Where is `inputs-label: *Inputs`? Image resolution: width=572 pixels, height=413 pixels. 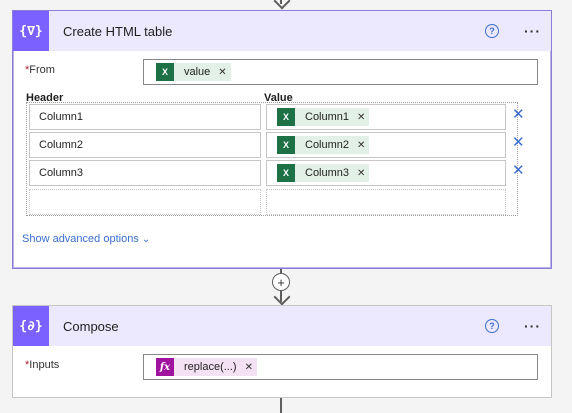
inputs-label: *Inputs is located at coordinates (42, 365).